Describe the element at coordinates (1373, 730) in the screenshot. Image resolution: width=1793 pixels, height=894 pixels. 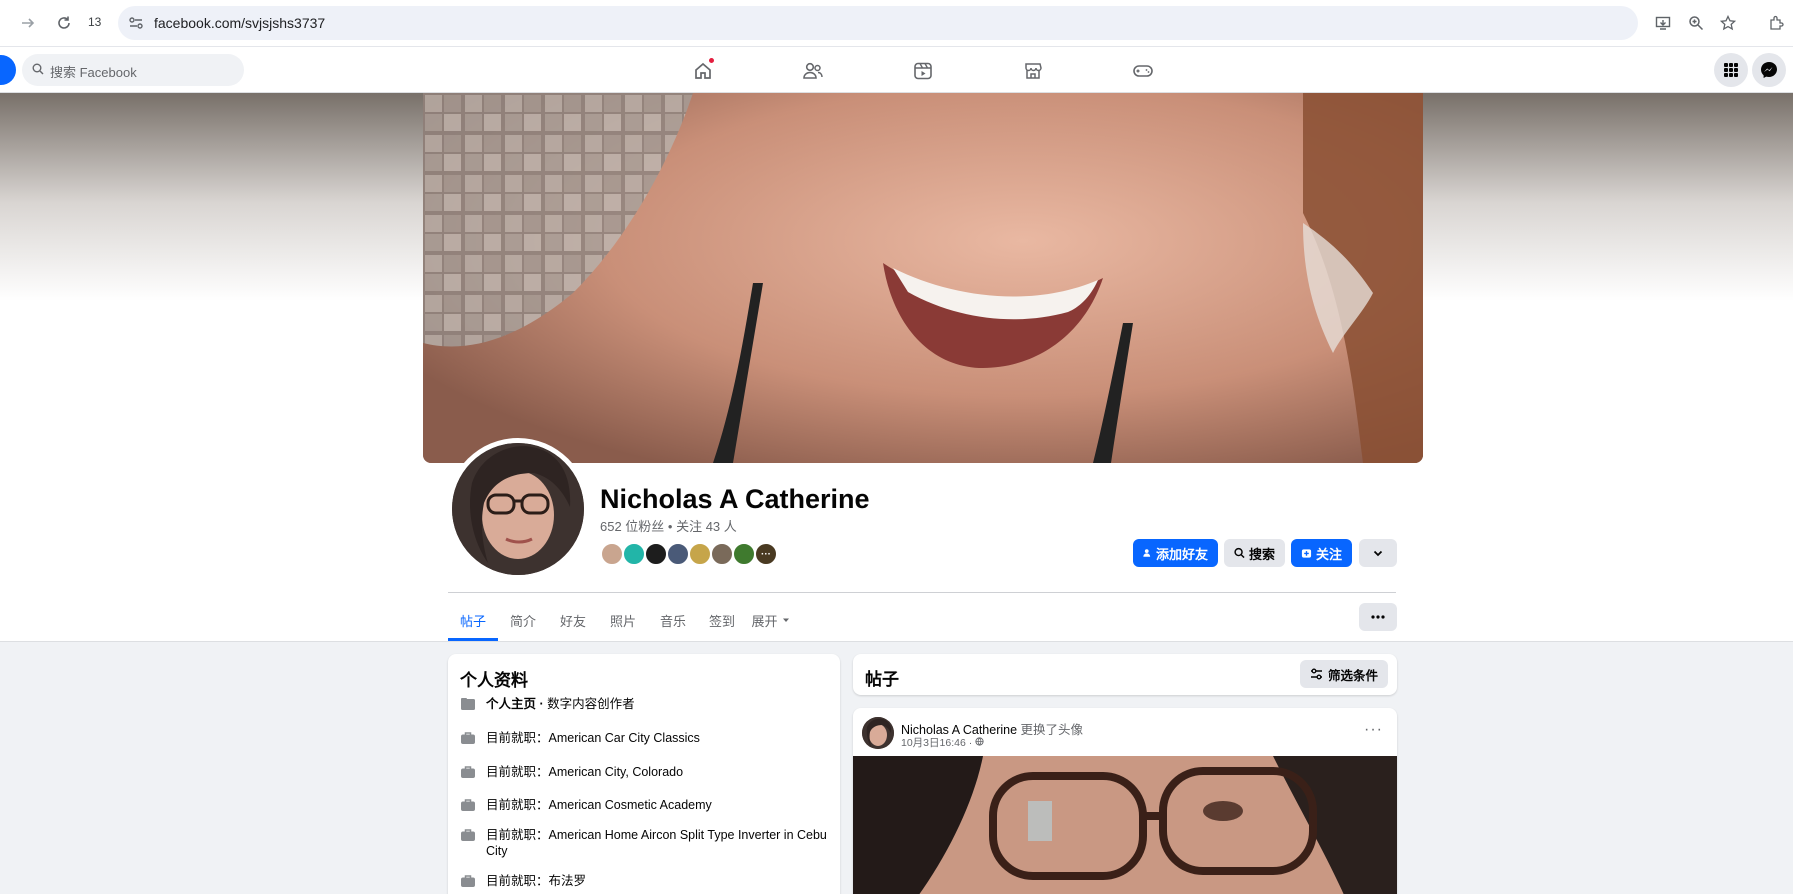
I see `post-options-icon: ···` at that location.